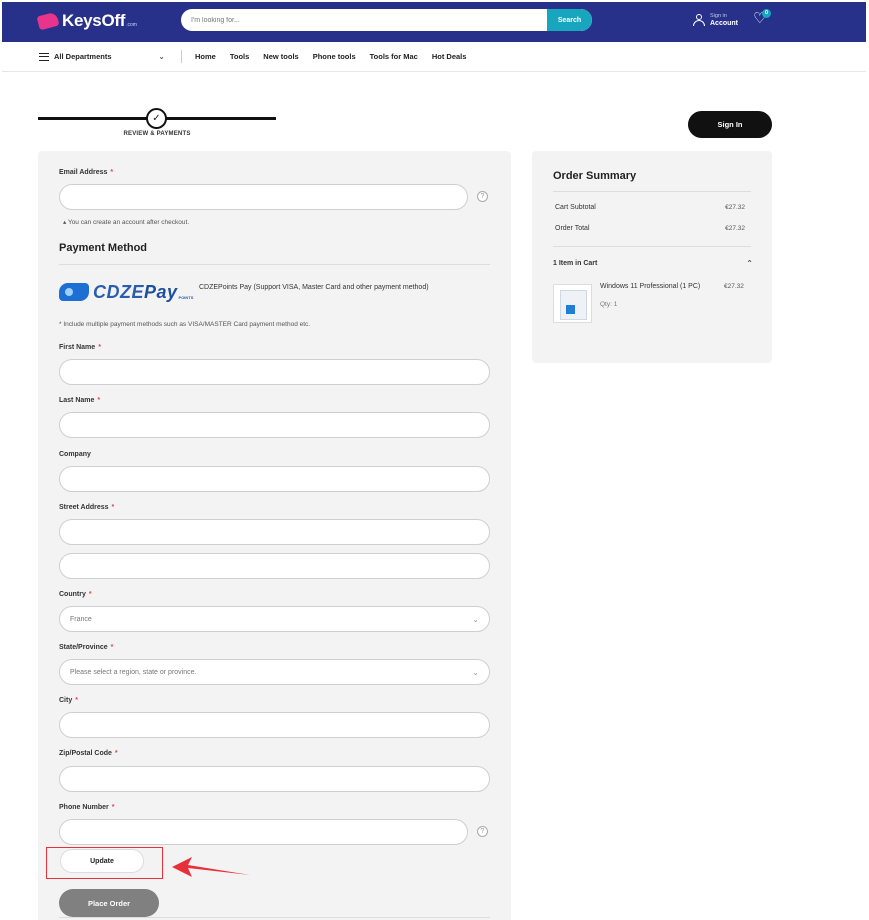 This screenshot has width=869, height=920. I want to click on city-label: City *, so click(68, 700).